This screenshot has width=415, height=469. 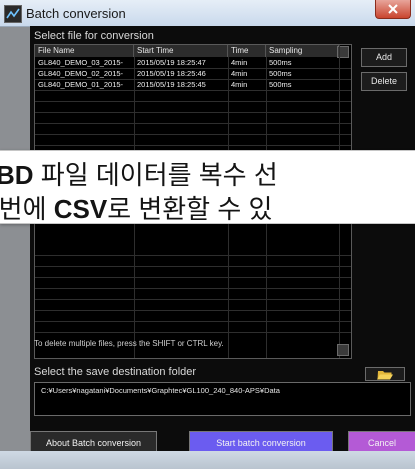 What do you see at coordinates (247, 51) in the screenshot?
I see `column-header-time: Time` at bounding box center [247, 51].